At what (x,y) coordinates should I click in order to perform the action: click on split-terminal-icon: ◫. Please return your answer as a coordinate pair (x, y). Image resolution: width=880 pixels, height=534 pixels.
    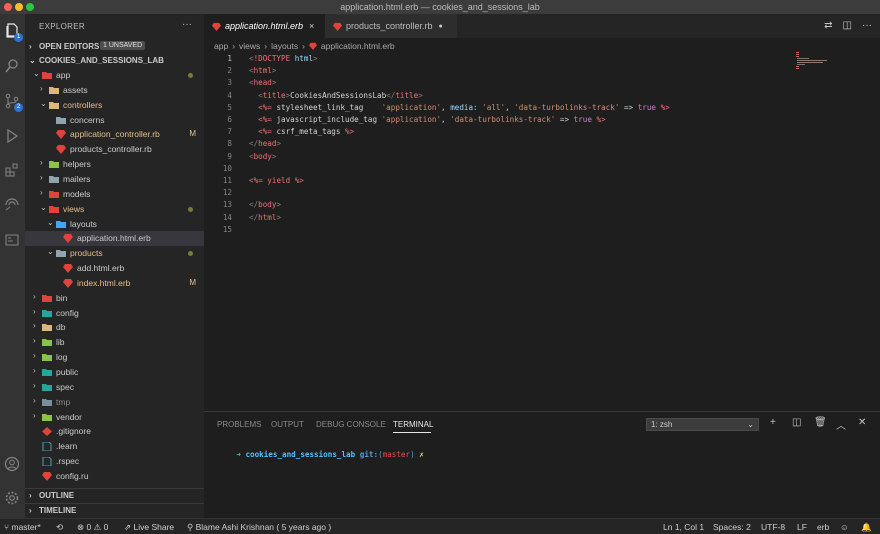
    Looking at the image, I should click on (796, 422).